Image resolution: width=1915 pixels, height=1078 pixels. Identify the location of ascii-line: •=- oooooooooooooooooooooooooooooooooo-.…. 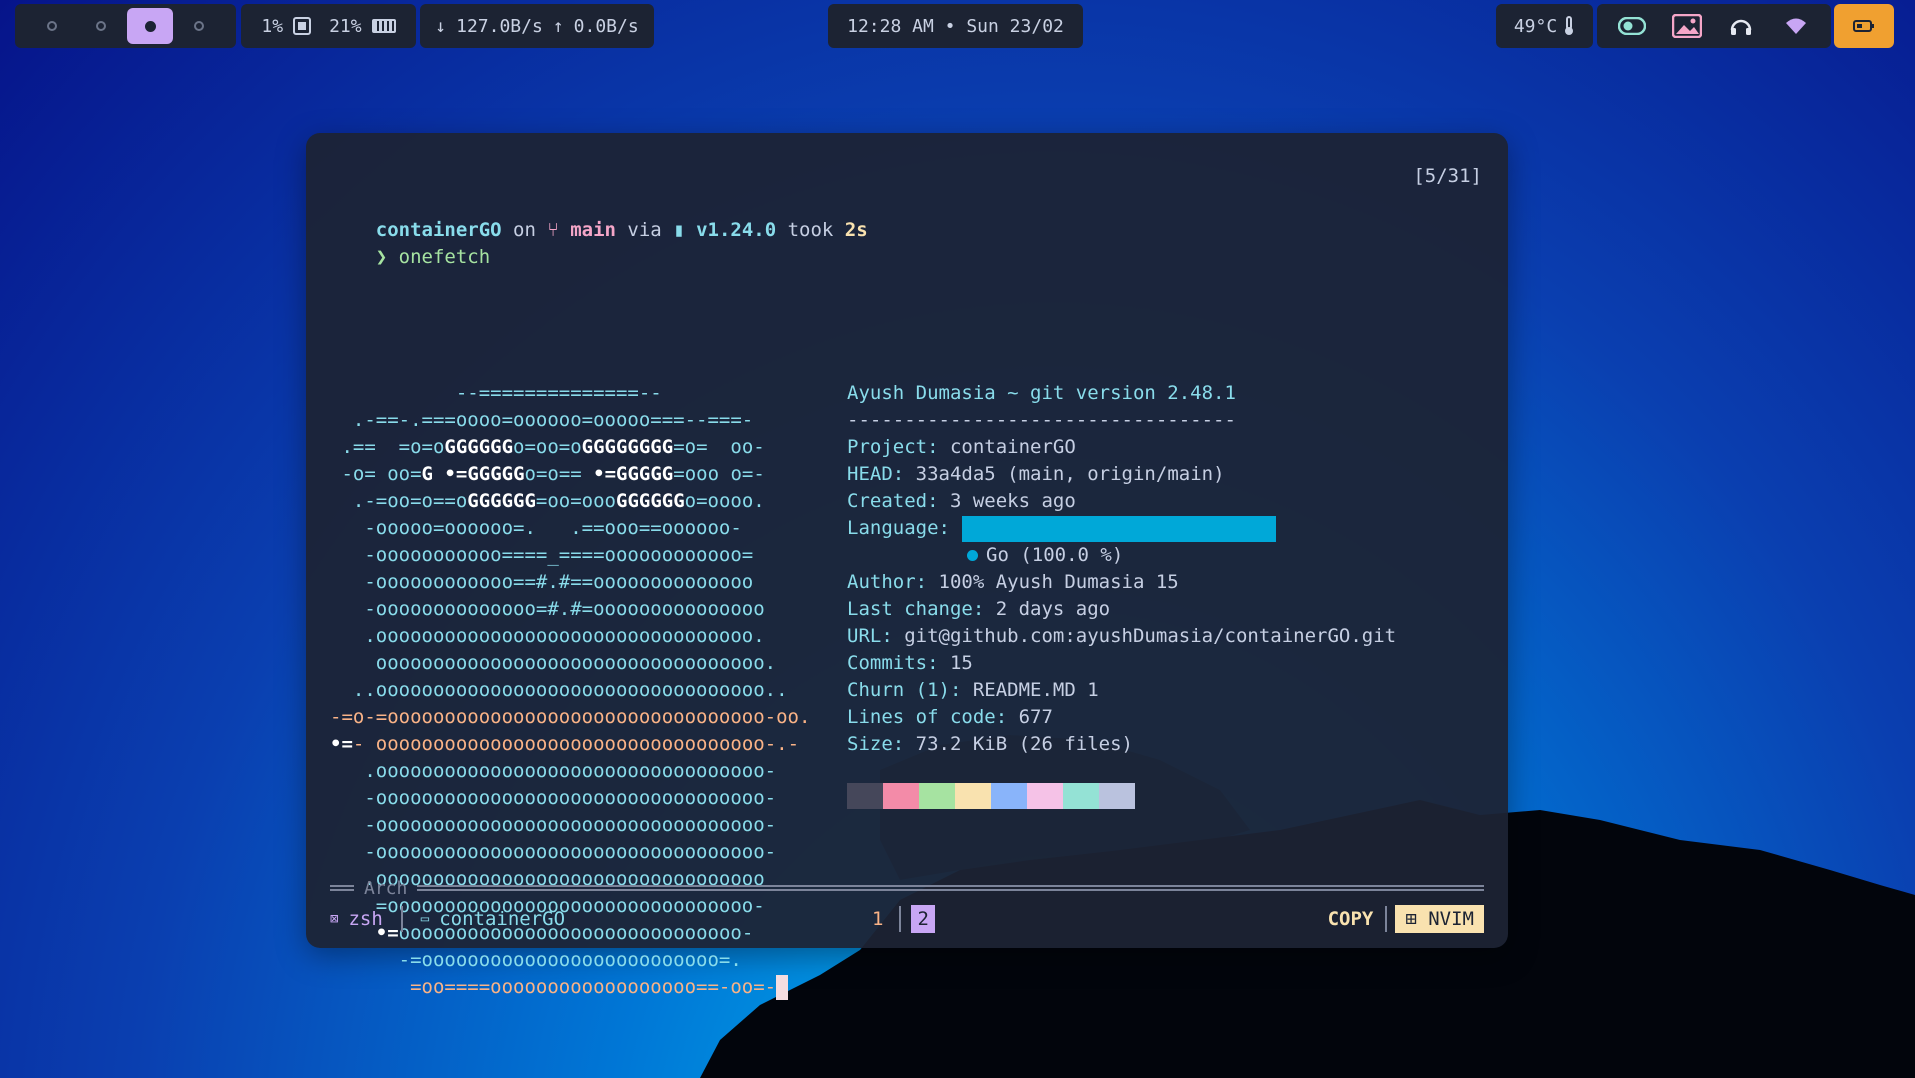
(565, 744).